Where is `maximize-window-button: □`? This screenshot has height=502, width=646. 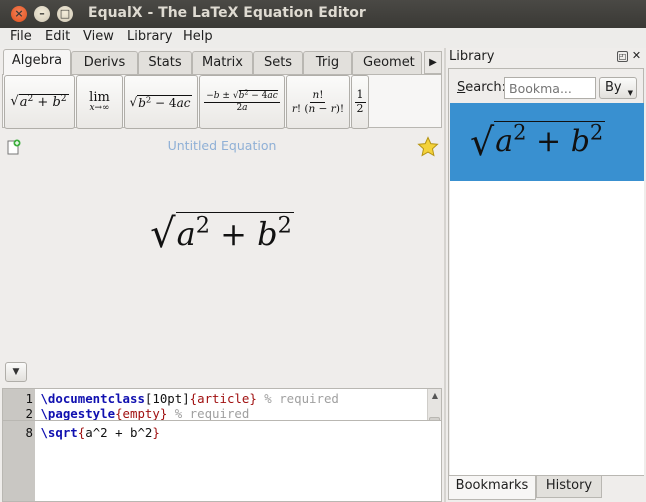
maximize-window-button: □ is located at coordinates (65, 14).